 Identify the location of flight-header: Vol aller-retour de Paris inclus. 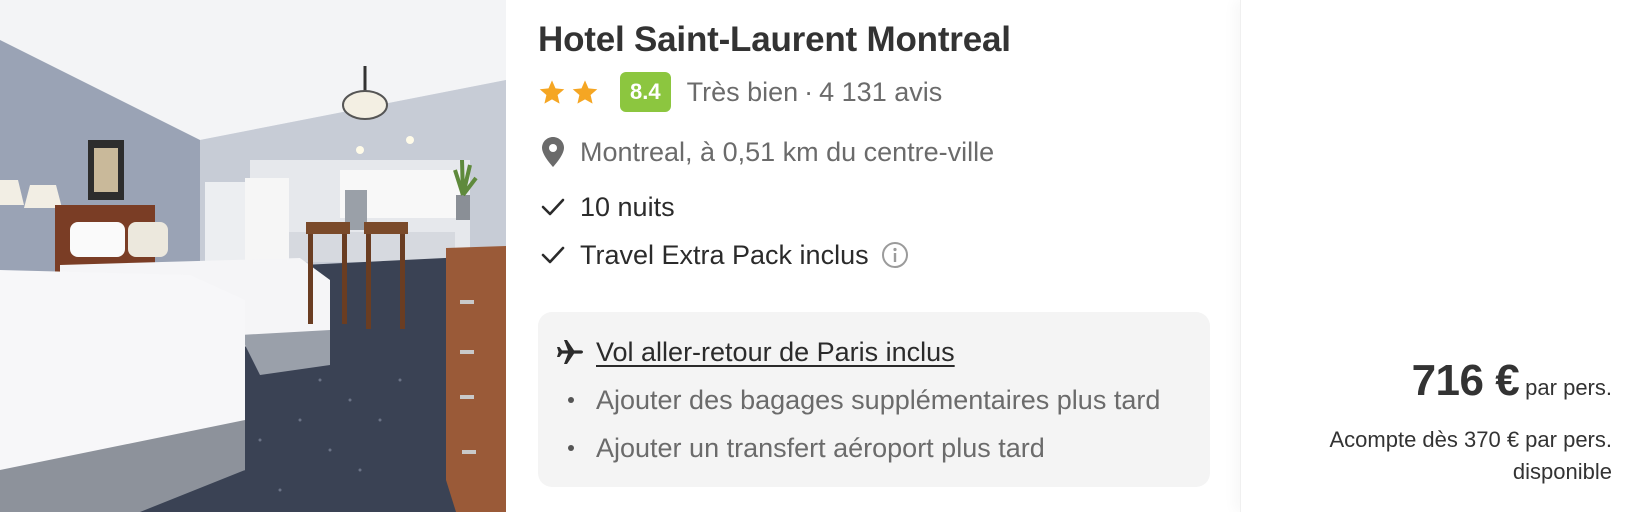
(874, 352).